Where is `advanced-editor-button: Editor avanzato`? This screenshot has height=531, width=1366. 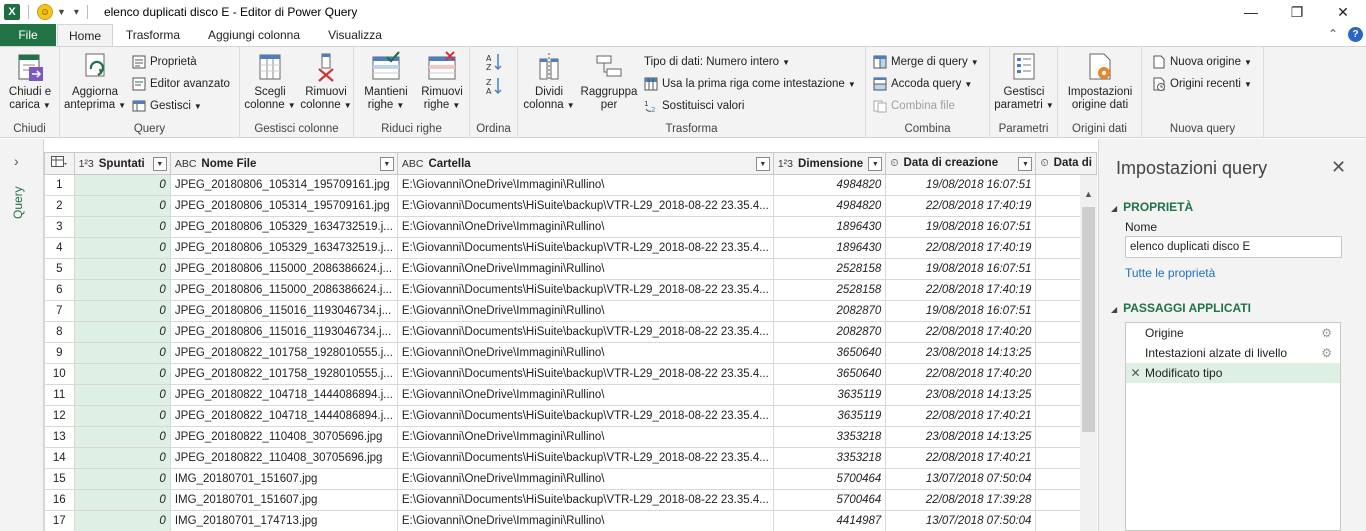
advanced-editor-button: Editor avanzato is located at coordinates (181, 84).